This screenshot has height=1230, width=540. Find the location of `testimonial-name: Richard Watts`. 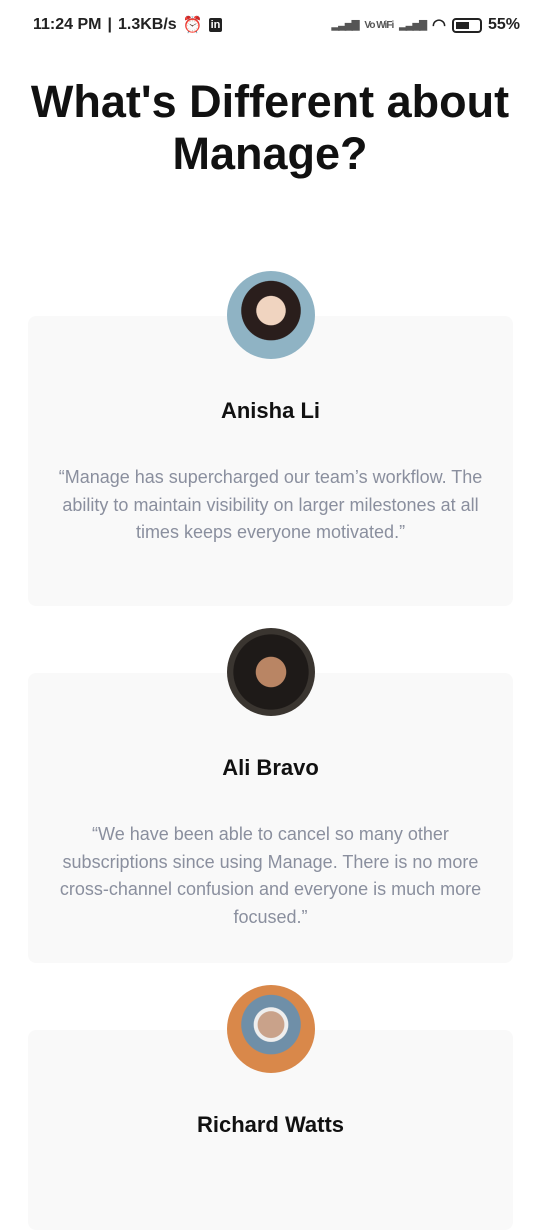

testimonial-name: Richard Watts is located at coordinates (270, 1124).